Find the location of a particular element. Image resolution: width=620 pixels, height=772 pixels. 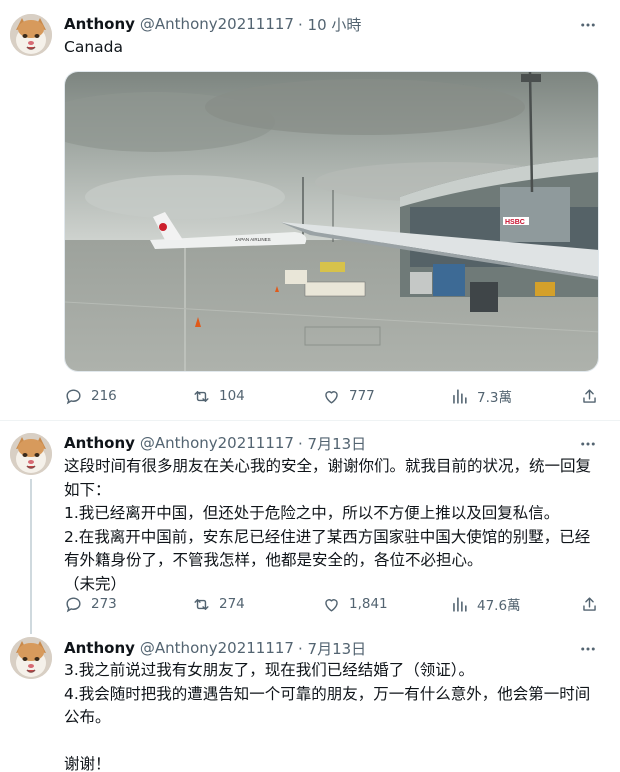

tweet-text: Canada is located at coordinates (93, 47).